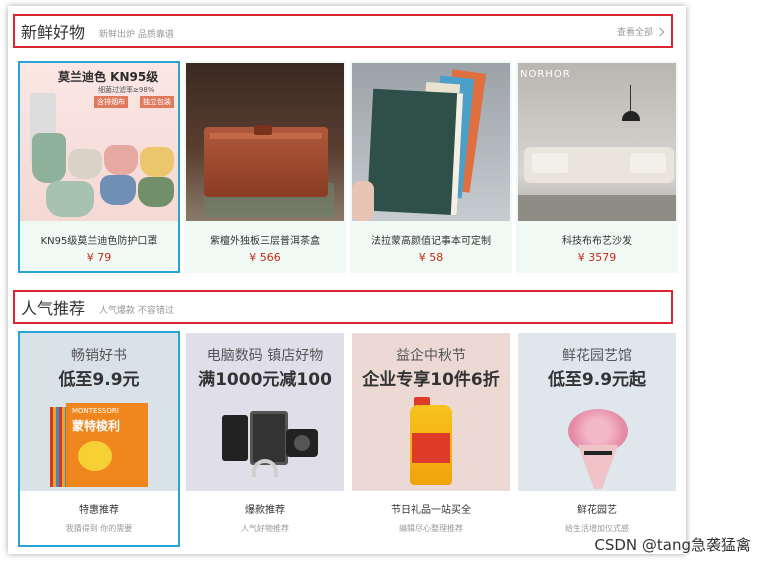  Describe the element at coordinates (53, 308) in the screenshot. I see `section-title: 人气推荐` at that location.